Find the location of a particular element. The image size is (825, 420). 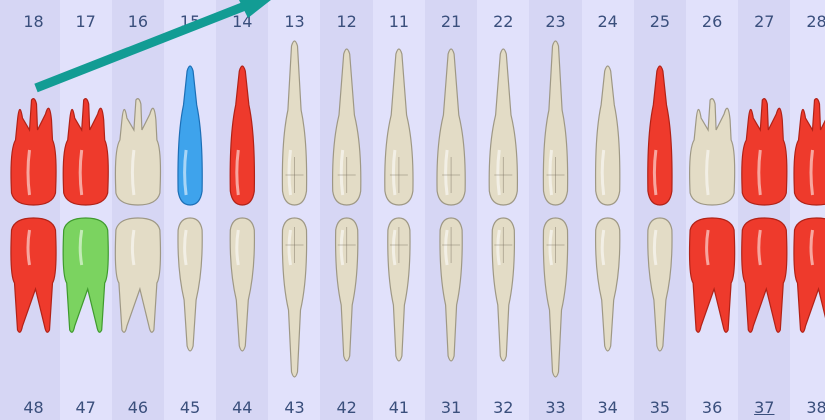

annotation-arrow is located at coordinates (152, 46).